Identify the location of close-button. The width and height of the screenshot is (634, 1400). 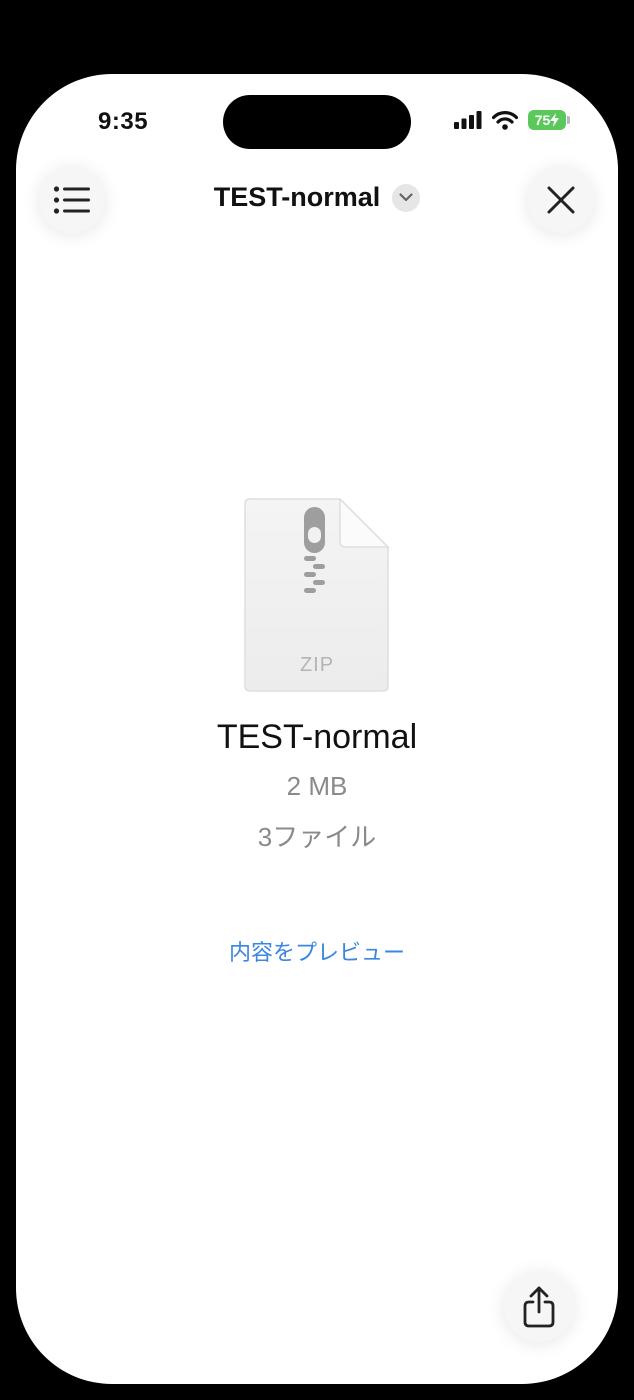
(561, 200).